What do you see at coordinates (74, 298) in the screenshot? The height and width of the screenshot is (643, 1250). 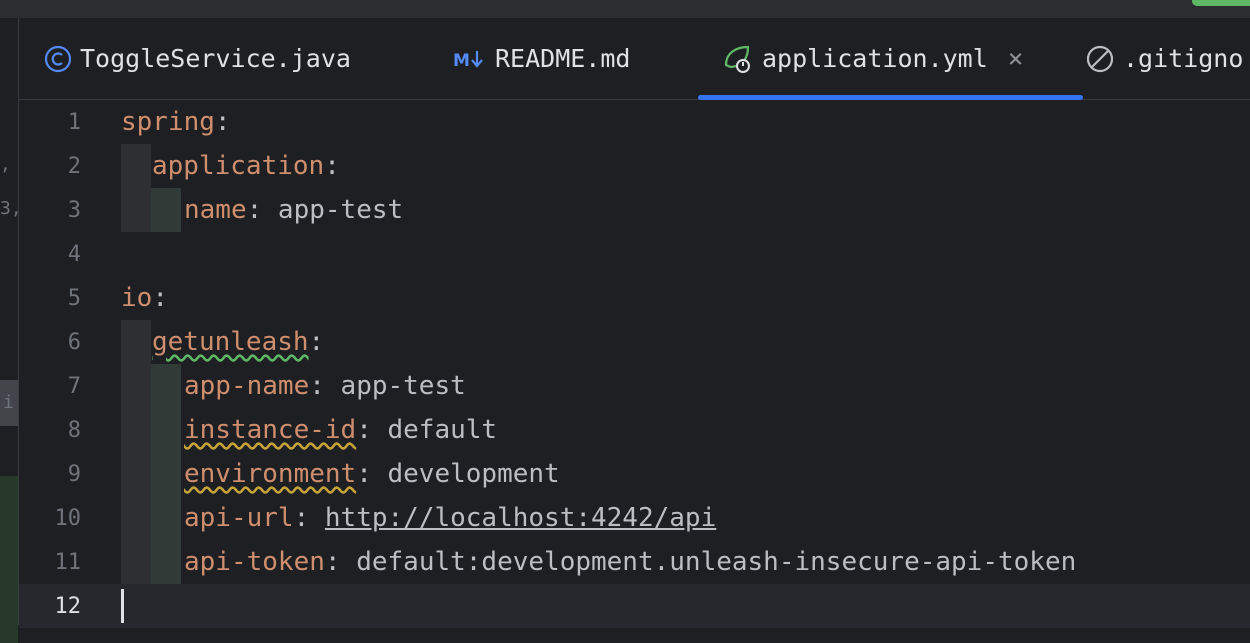 I see `line-number: 5` at bounding box center [74, 298].